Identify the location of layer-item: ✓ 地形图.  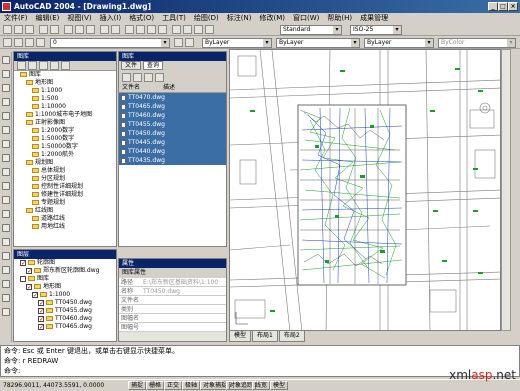
(65, 287).